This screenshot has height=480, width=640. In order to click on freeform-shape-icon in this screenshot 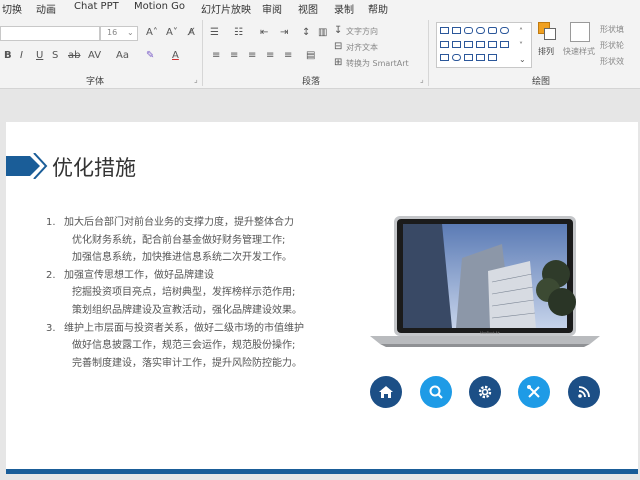, I will do `click(444, 57)`.